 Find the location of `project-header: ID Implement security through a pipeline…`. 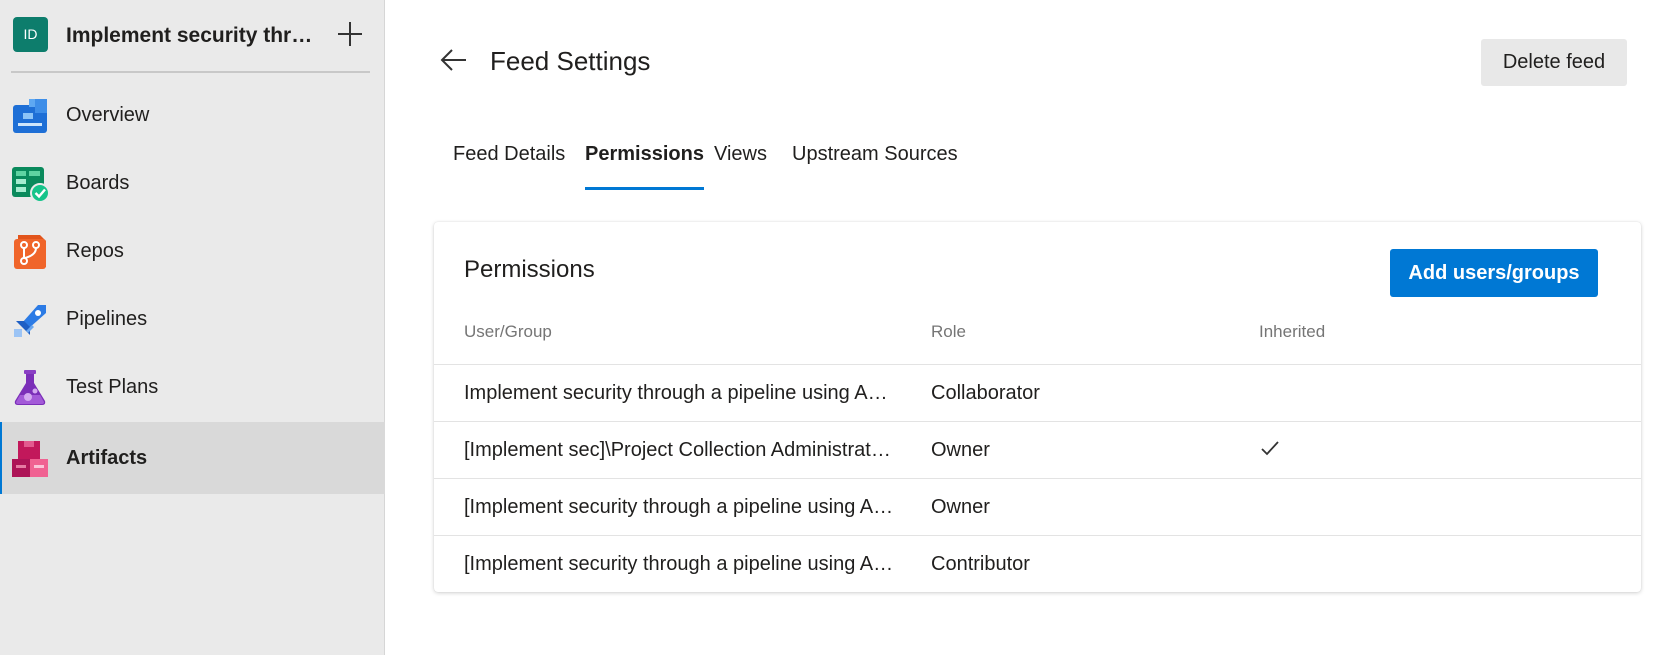

project-header: ID Implement security through a pipeline… is located at coordinates (192, 35).